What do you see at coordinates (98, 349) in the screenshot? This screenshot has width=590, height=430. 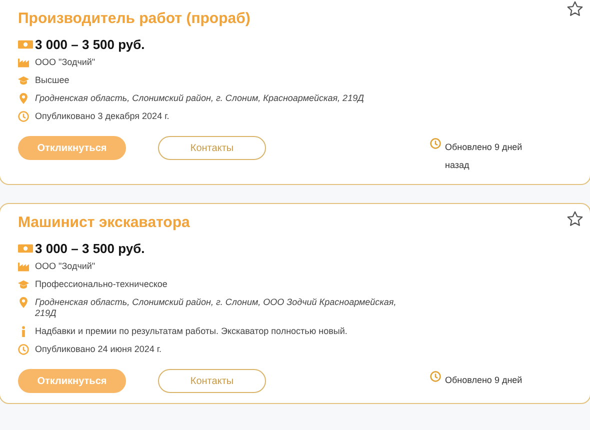 I see `detail-text: Опубликовано 24 июня 2024 г.` at bounding box center [98, 349].